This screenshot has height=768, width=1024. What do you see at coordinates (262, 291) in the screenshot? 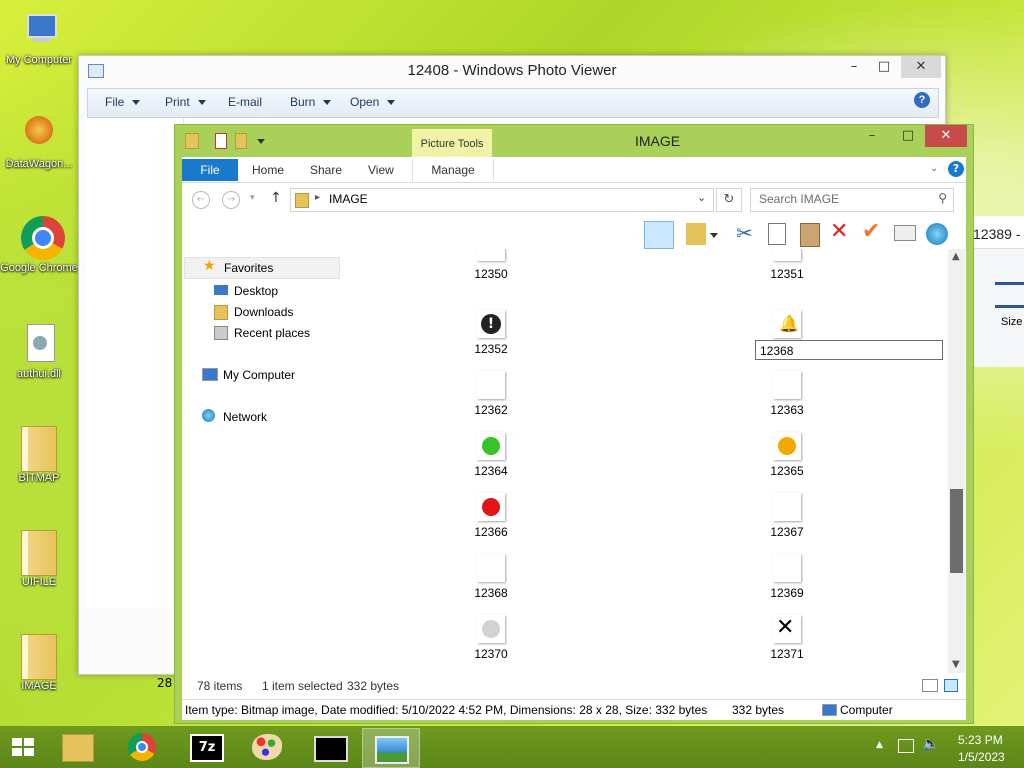
I see `nav-desktop: Desktop` at bounding box center [262, 291].